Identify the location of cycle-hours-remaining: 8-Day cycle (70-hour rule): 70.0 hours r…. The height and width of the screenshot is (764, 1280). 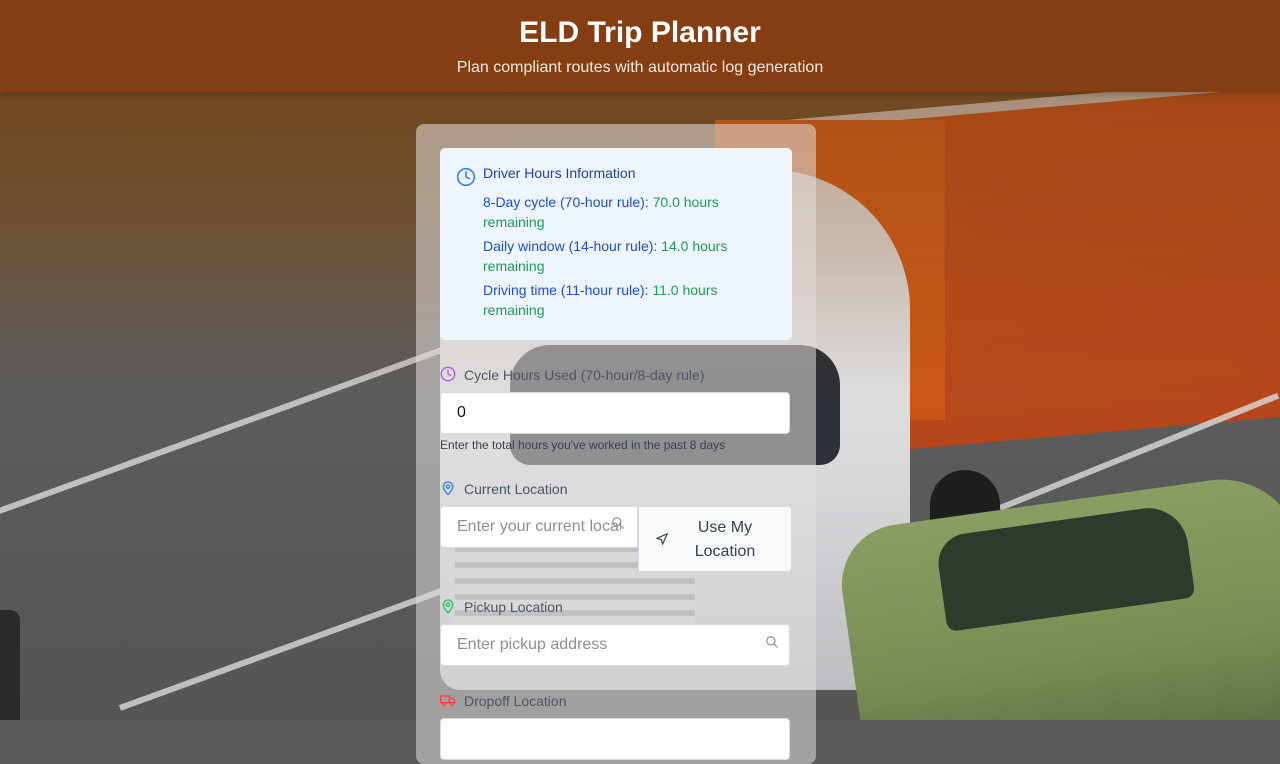
(618, 212).